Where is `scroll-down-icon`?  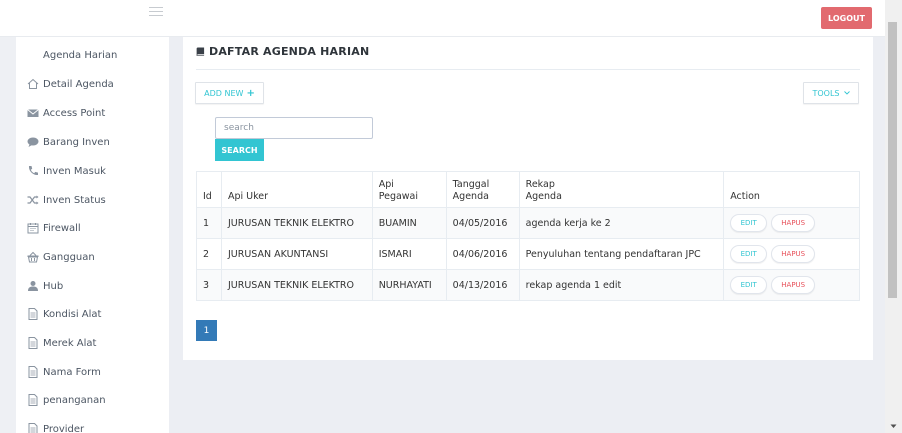
scroll-down-icon is located at coordinates (893, 426).